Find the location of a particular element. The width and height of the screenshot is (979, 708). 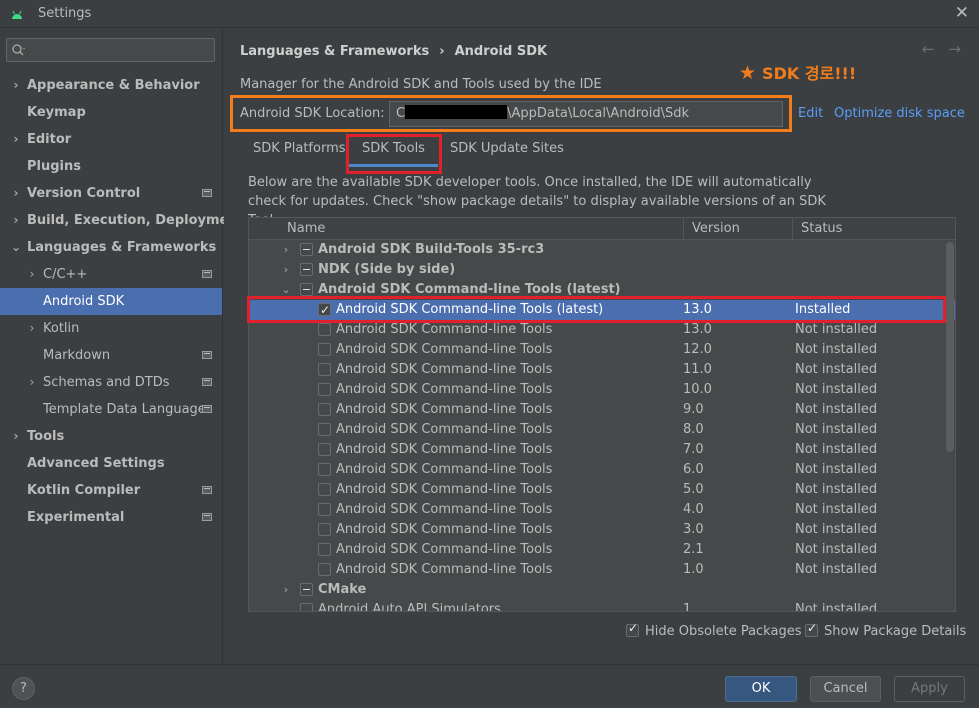

tab-sdk-update-sites: SDK Update Sites is located at coordinates (507, 151).